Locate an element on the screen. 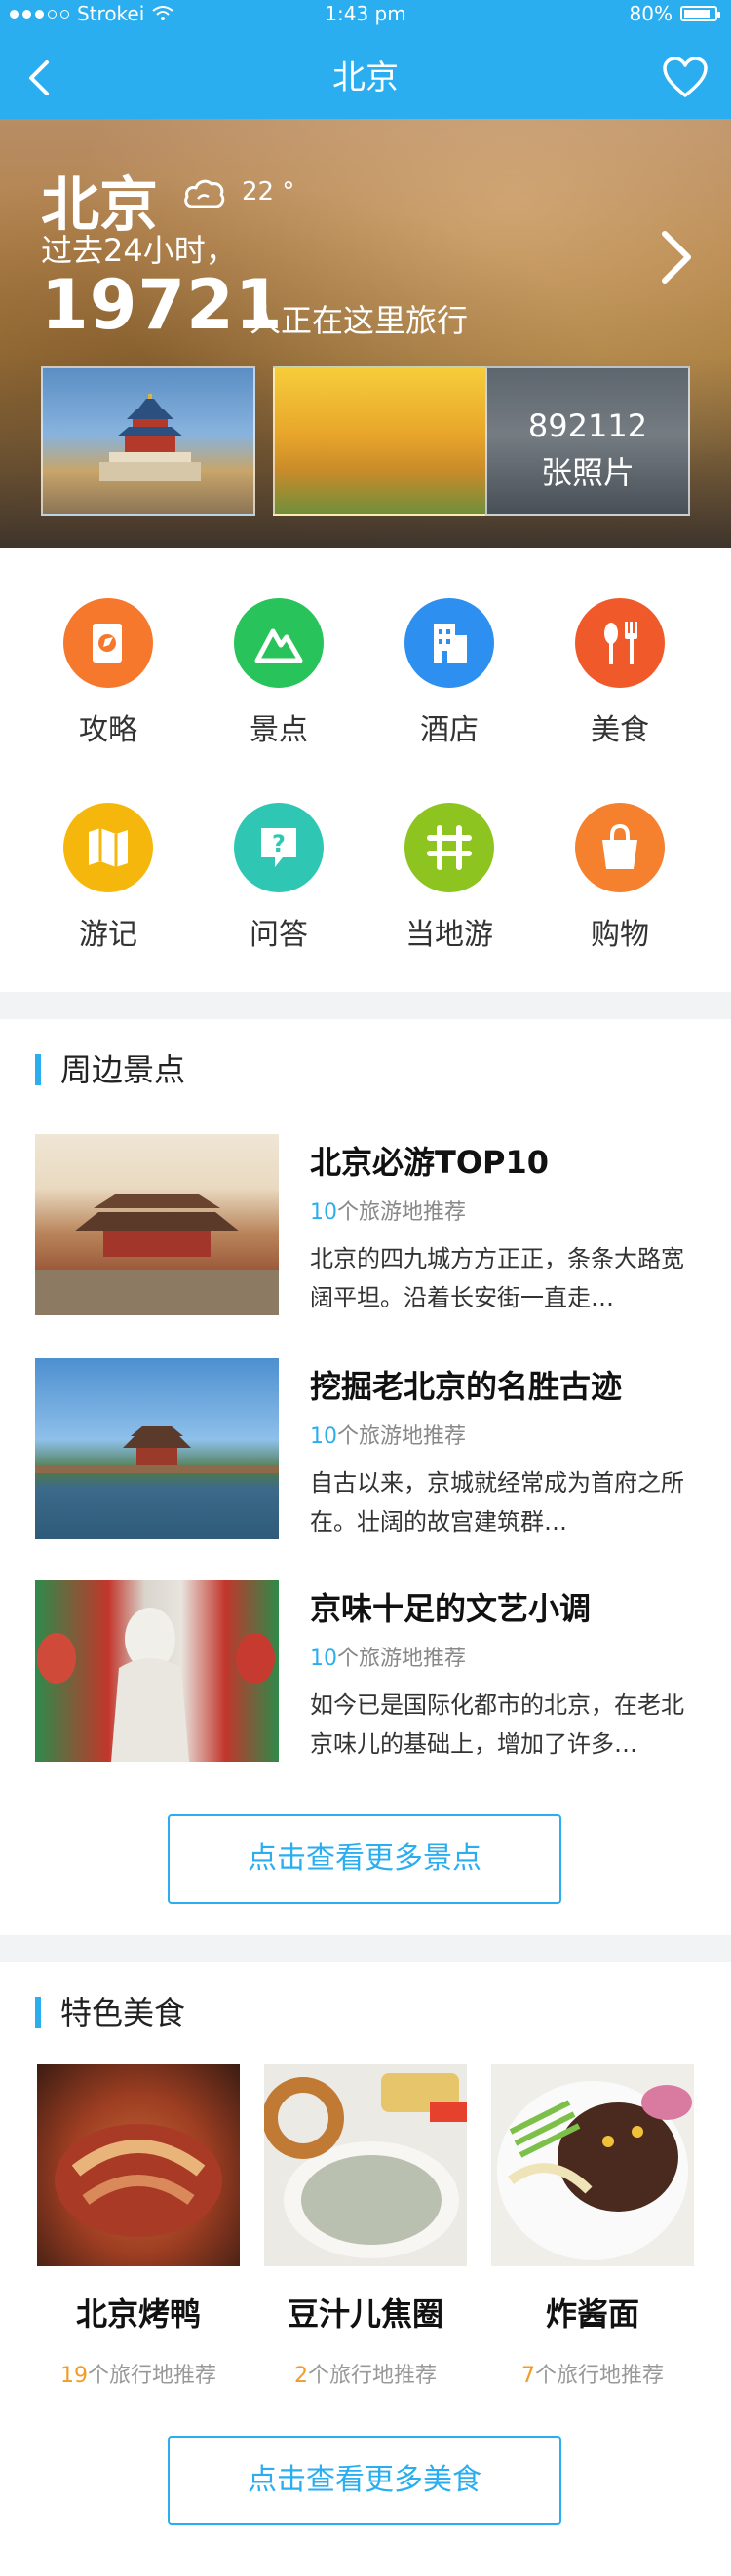 The width and height of the screenshot is (731, 2576). food-grid: 北京烤鸭 19个旅行地推荐 豆汁儿焦圈 2个旅行地推荐 炸酱面 7个旅行地推荐 is located at coordinates (365, 2229).